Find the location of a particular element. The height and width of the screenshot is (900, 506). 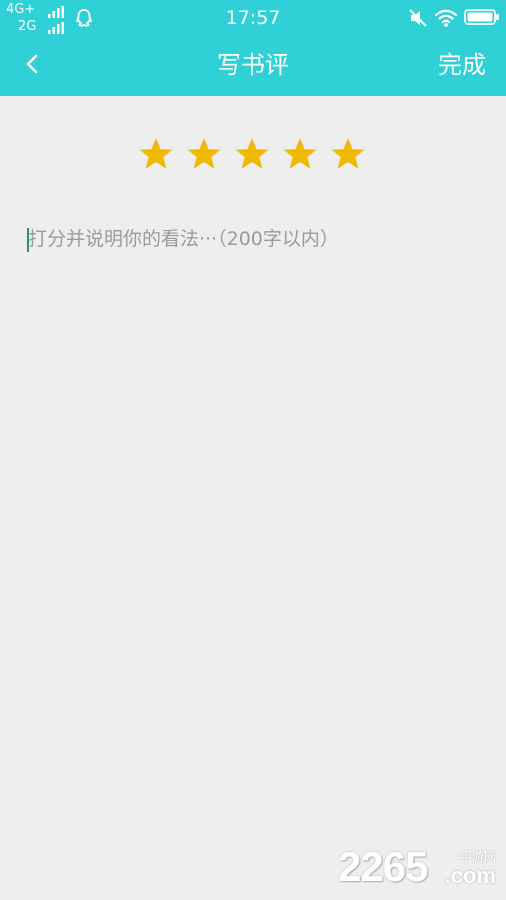

watermark-label-cn: 手游网 is located at coordinates (477, 857).